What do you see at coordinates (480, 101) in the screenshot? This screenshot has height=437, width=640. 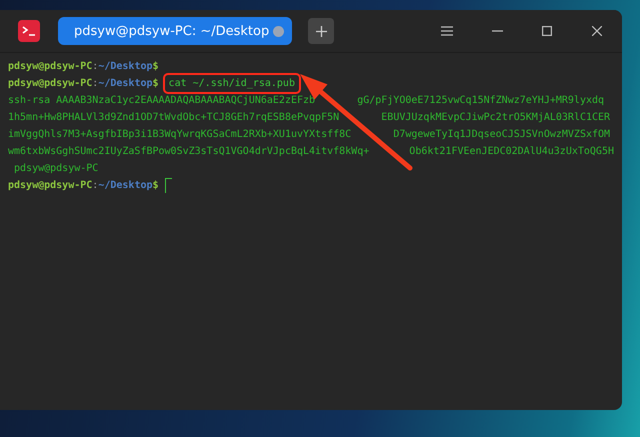 I see `output-text: gG/pFjYO0eE7125vwCq15NfZNwz7eYHJ+MR9lyxdq` at bounding box center [480, 101].